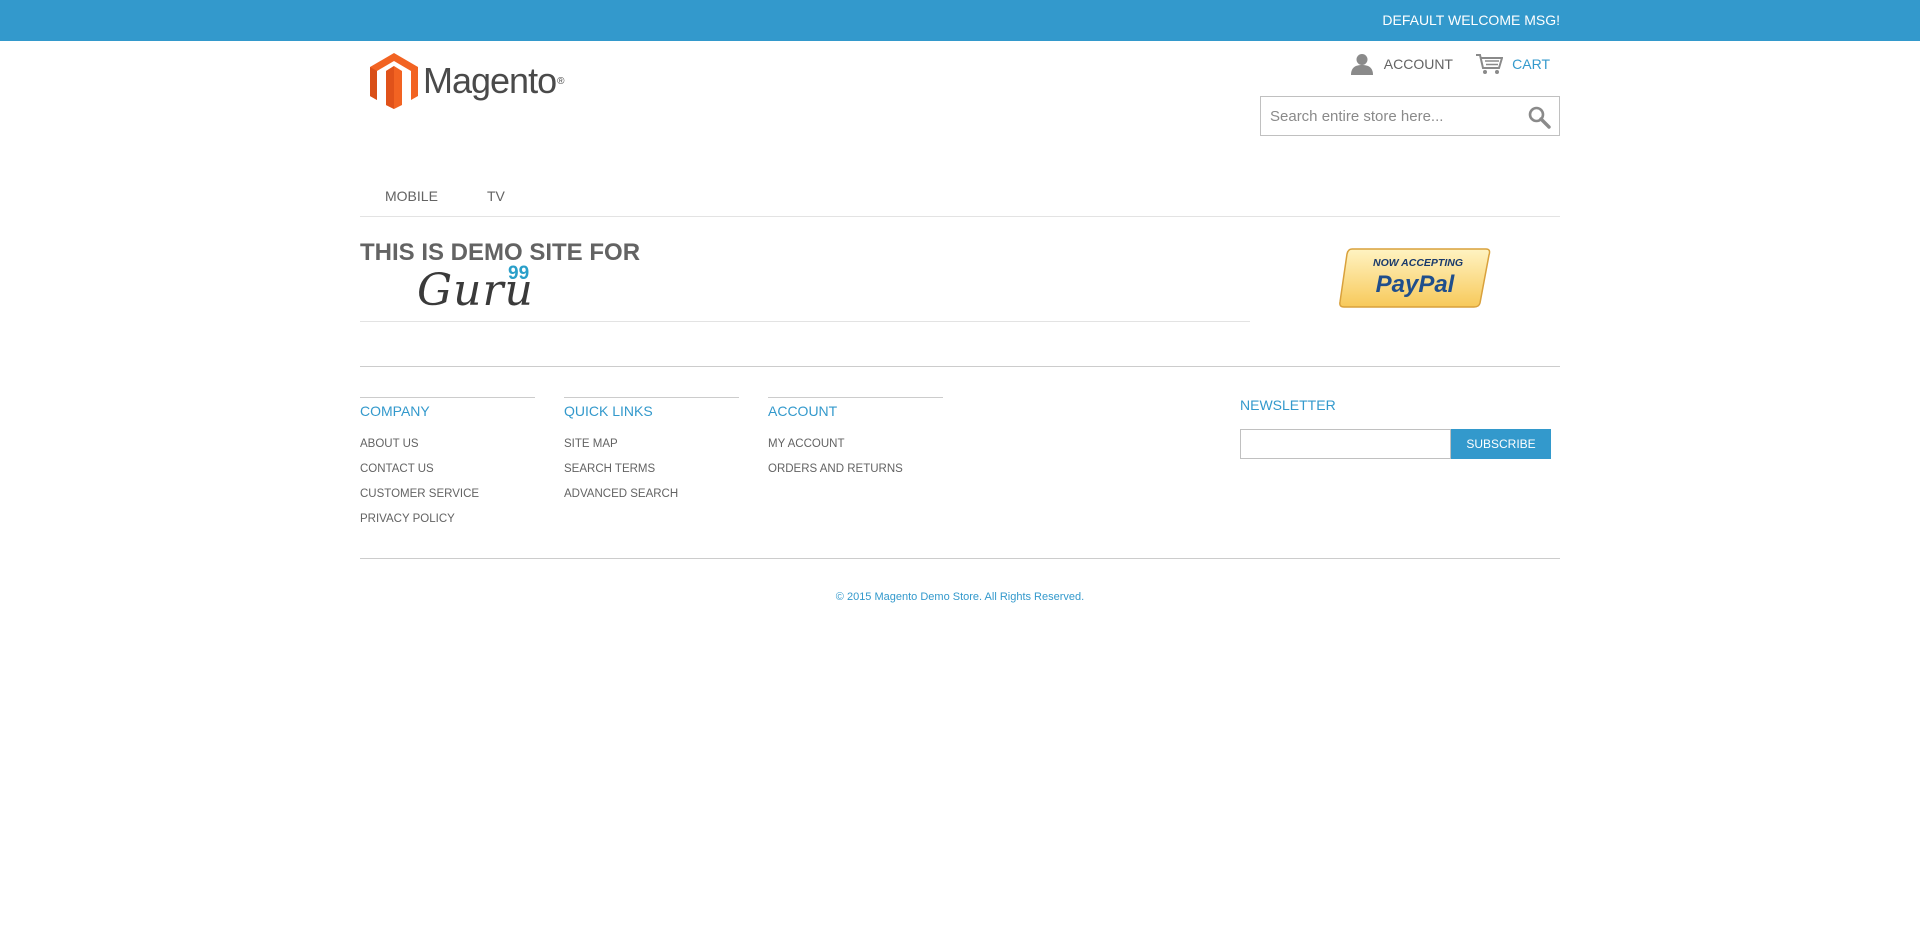  What do you see at coordinates (561, 81) in the screenshot?
I see `logo-registered-mark: ®` at bounding box center [561, 81].